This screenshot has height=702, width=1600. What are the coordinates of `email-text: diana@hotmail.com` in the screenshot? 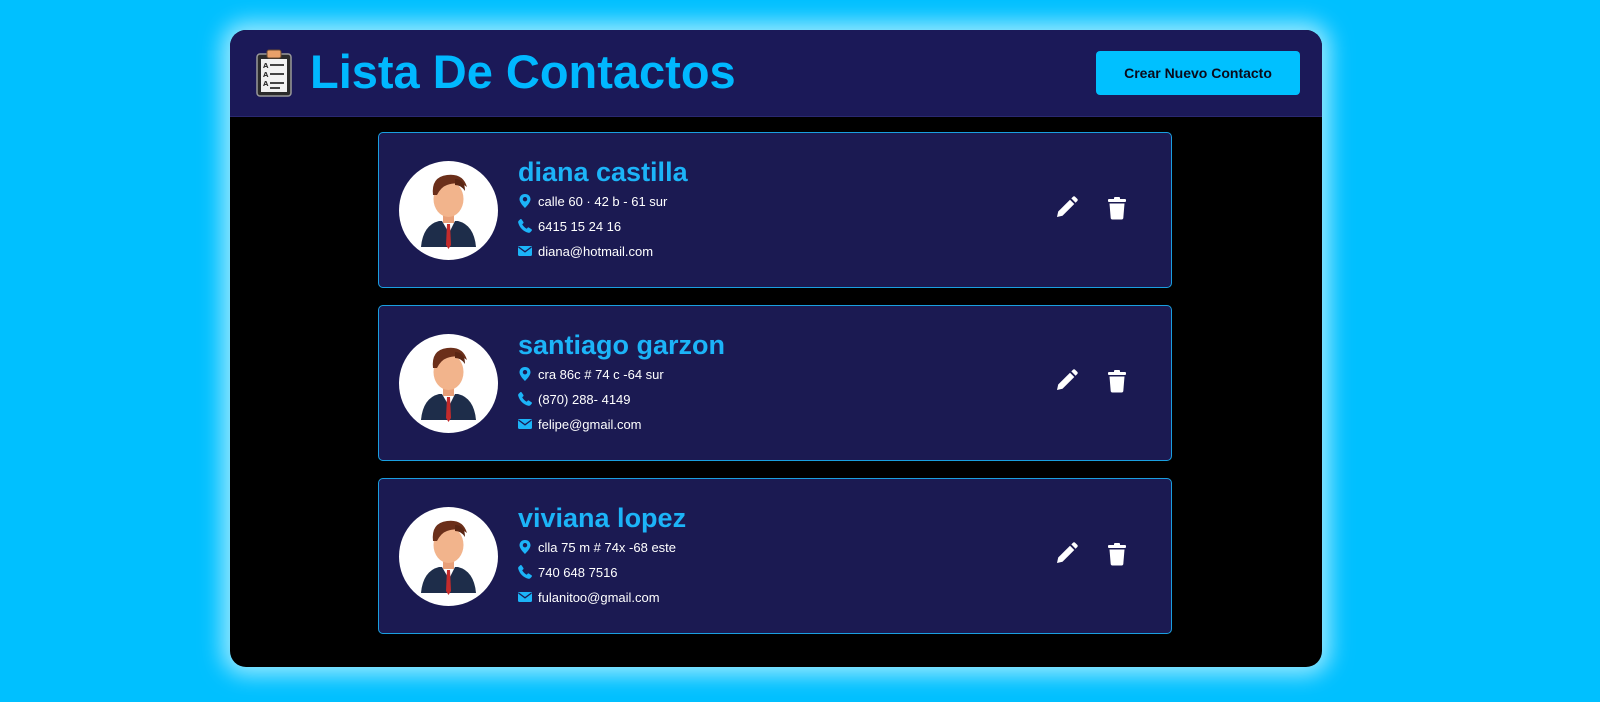 It's located at (596, 251).